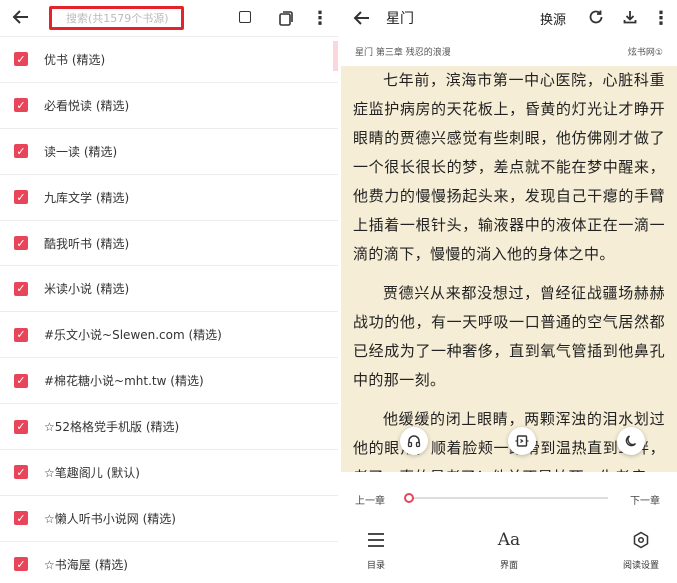 This screenshot has width=677, height=583. What do you see at coordinates (508, 498) in the screenshot?
I see `chapter-progress-slider` at bounding box center [508, 498].